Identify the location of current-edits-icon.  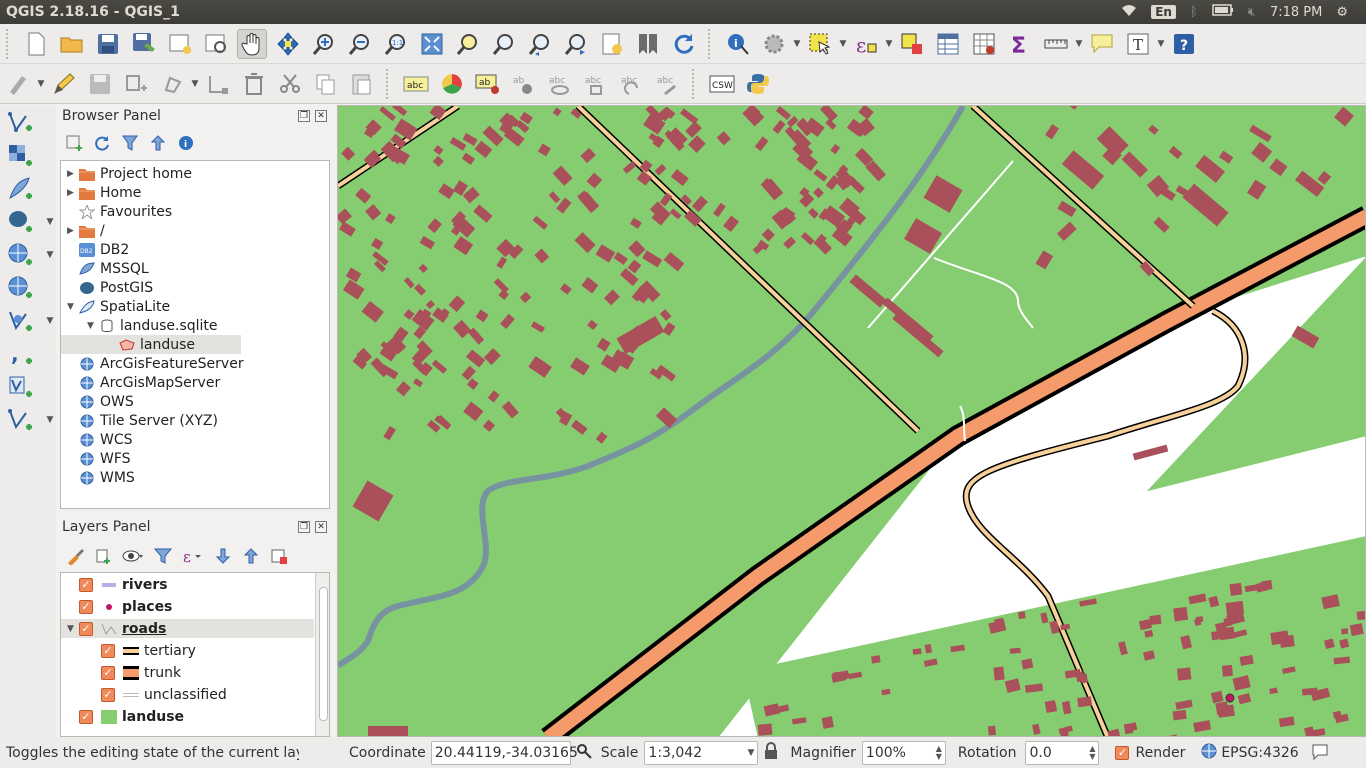
(18, 84).